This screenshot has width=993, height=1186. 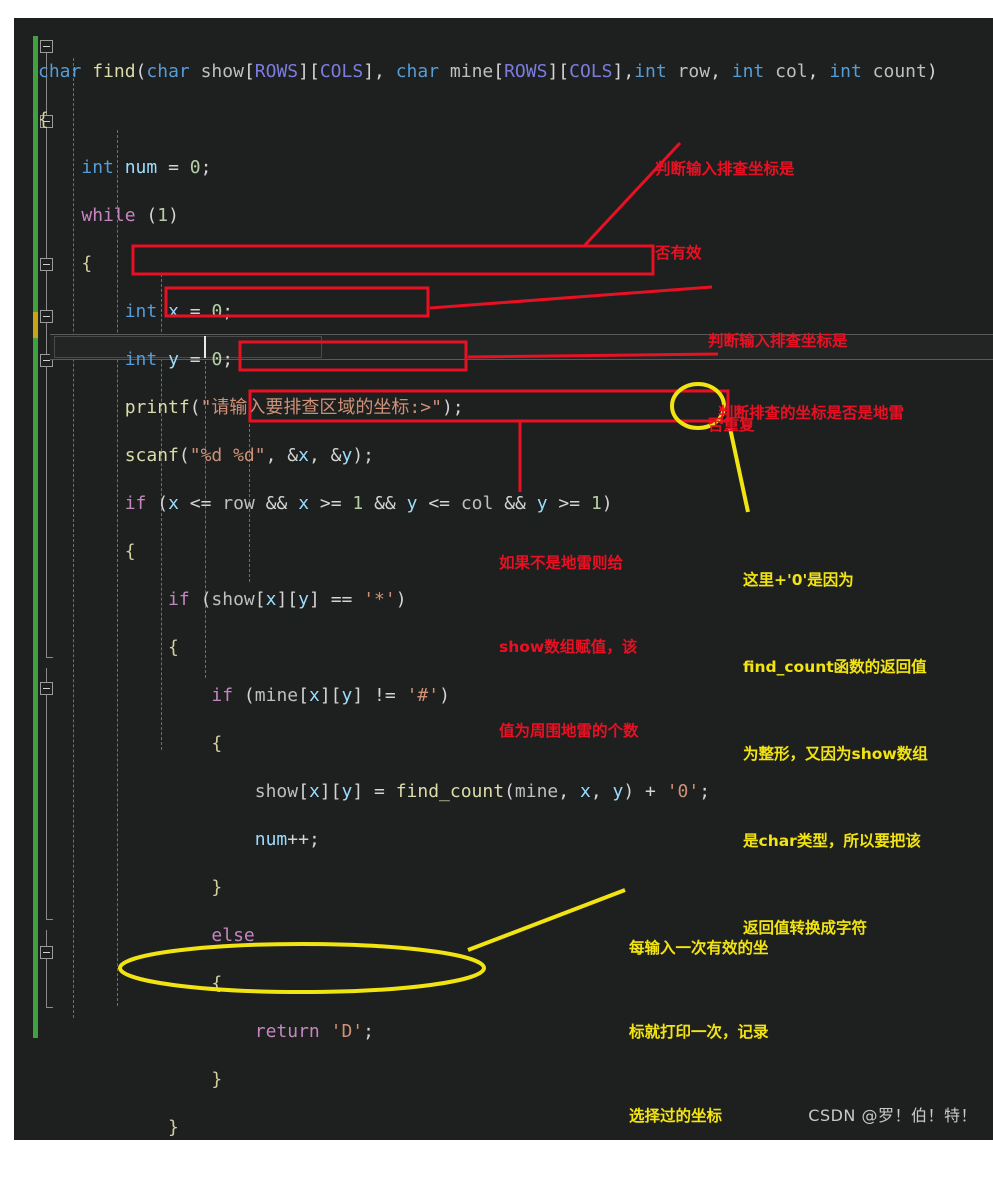 What do you see at coordinates (569, 647) in the screenshot?
I see `annotation-text-assign-show: 如果不是地雷则给 show数组赋值，该 值为周围地雷的个数` at bounding box center [569, 647].